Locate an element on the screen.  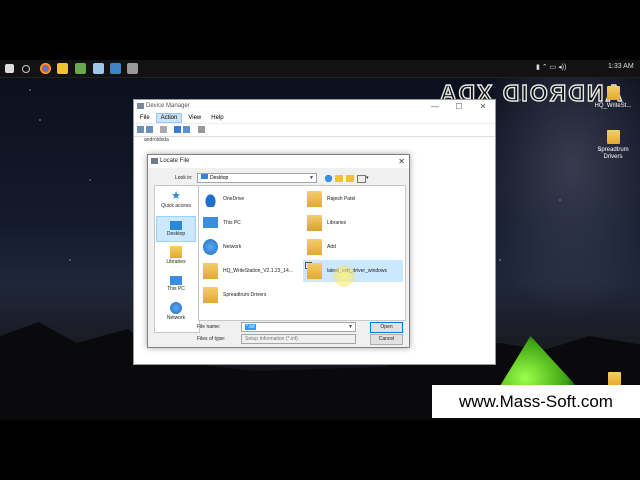
file-item-add: Add is located at coordinates (353, 247).